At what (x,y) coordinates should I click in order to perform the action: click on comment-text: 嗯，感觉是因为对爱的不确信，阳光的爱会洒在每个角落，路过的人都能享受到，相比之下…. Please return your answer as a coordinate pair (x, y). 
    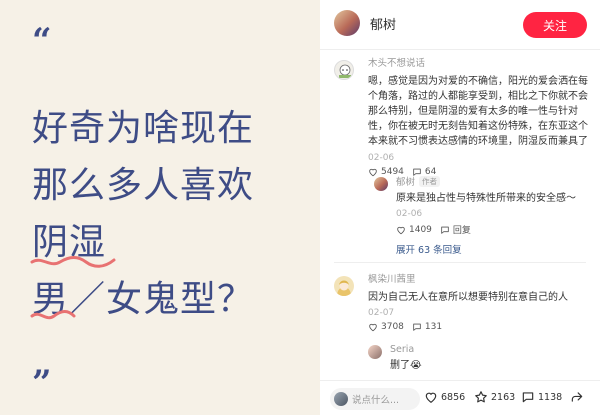
    Looking at the image, I should click on (478, 111).